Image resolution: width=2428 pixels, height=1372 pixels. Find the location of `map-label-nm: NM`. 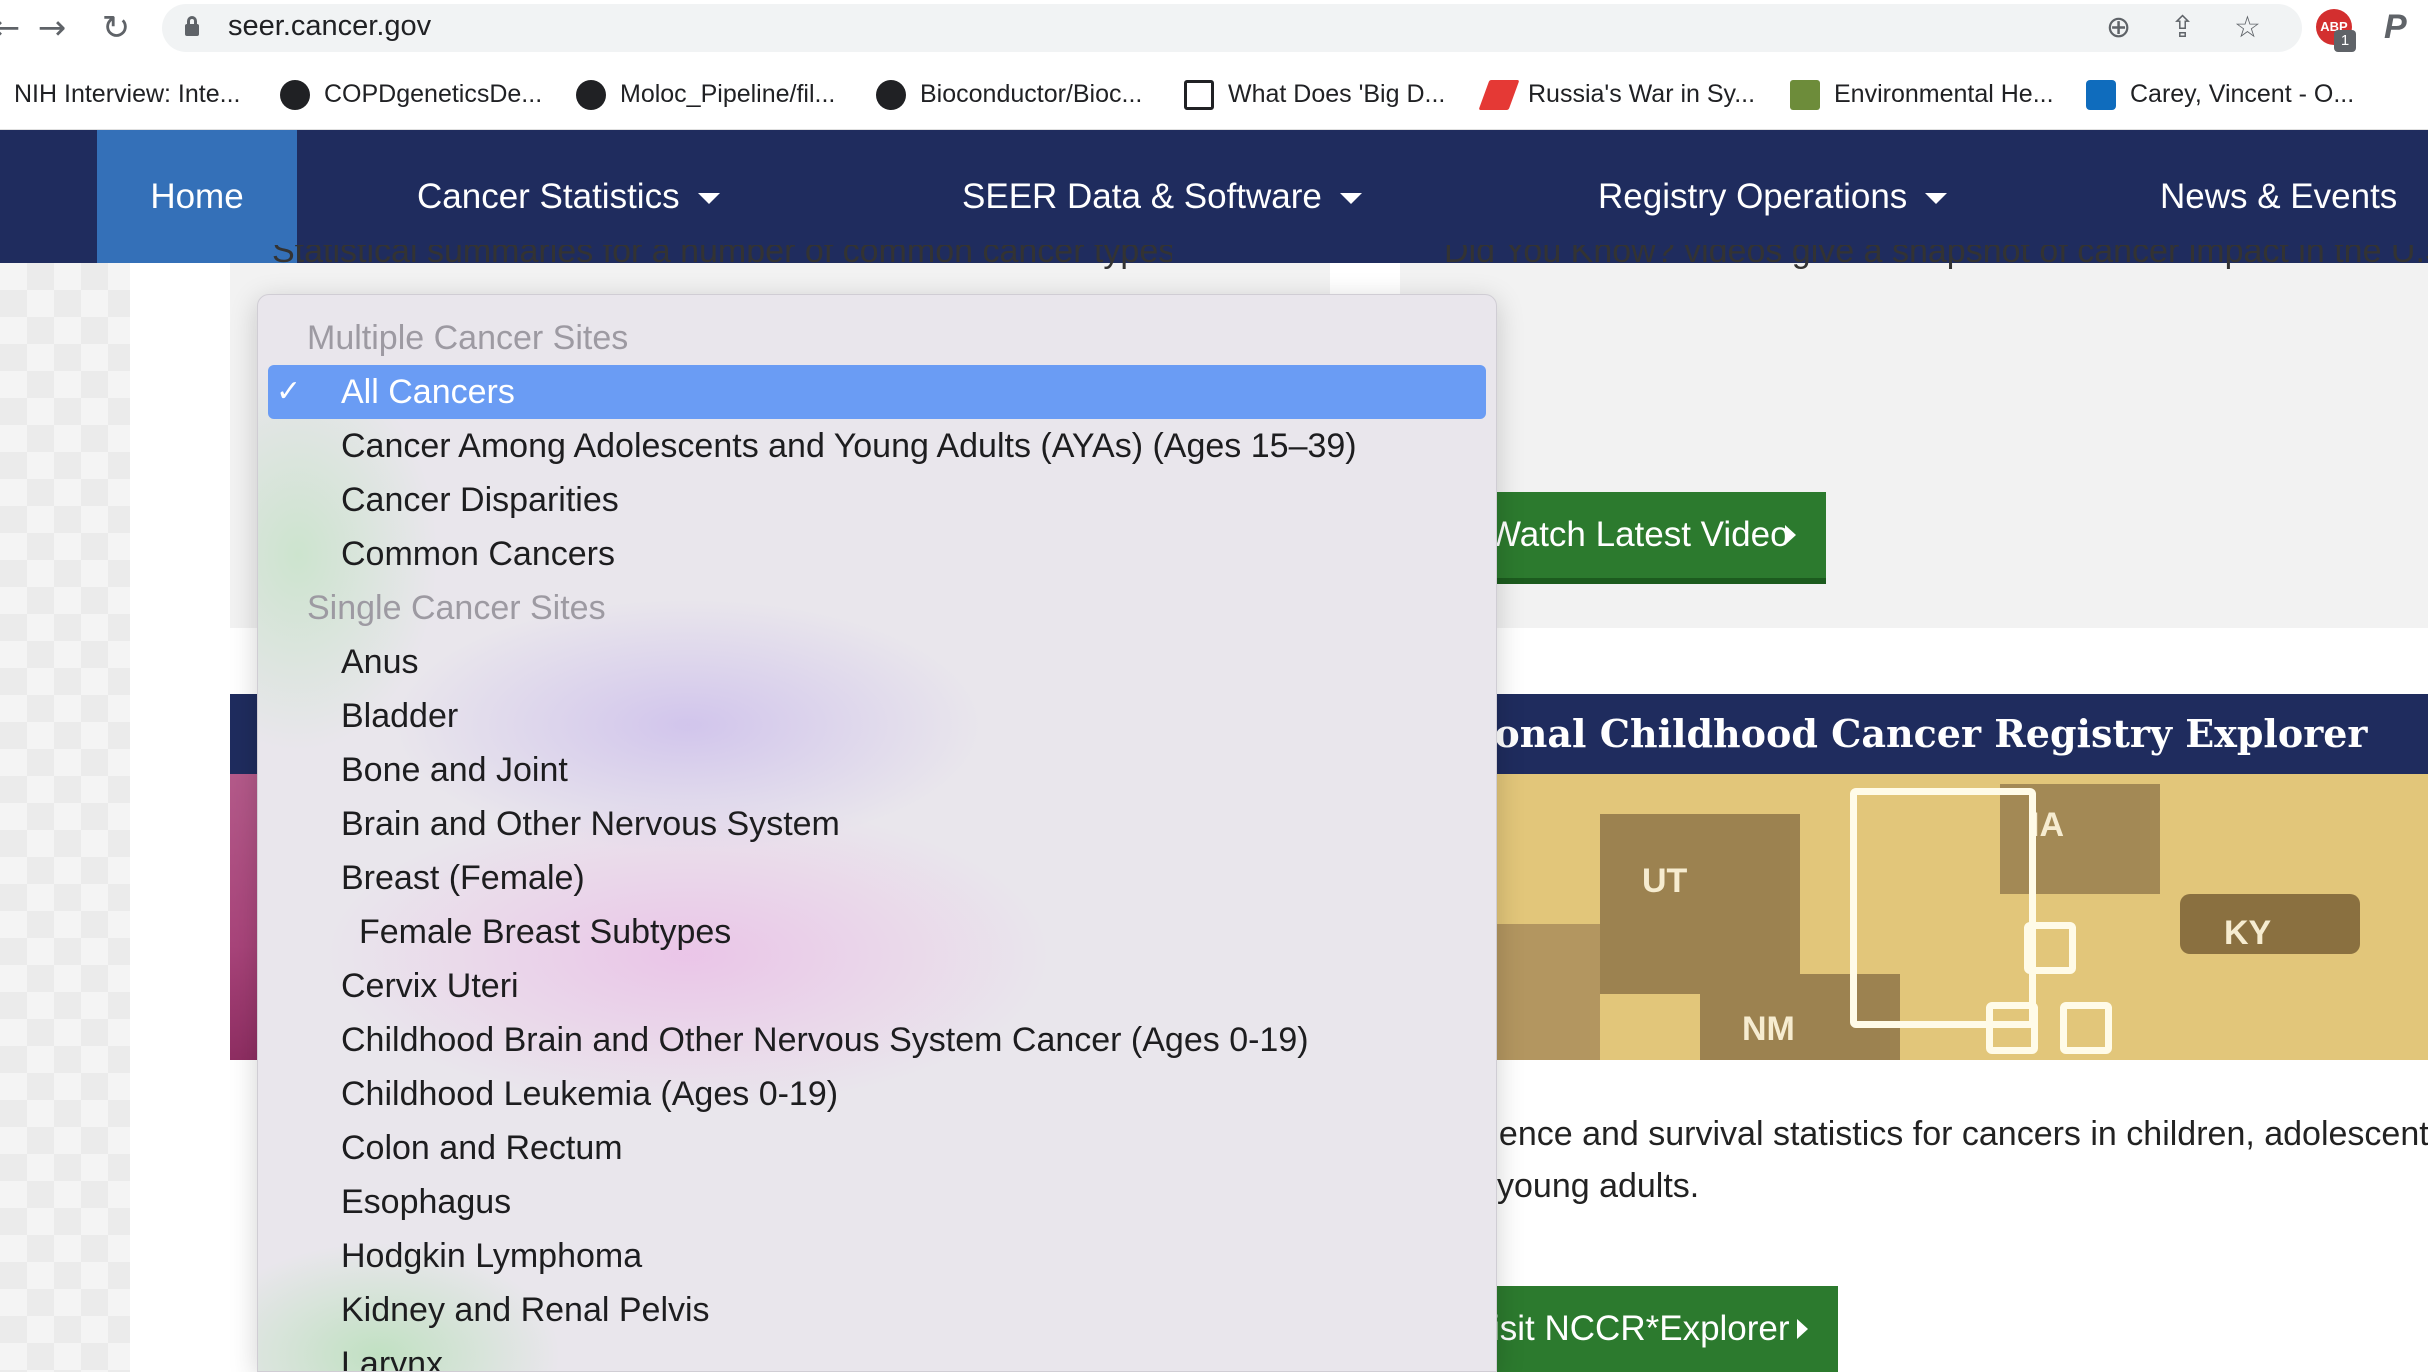

map-label-nm: NM is located at coordinates (1768, 1029).